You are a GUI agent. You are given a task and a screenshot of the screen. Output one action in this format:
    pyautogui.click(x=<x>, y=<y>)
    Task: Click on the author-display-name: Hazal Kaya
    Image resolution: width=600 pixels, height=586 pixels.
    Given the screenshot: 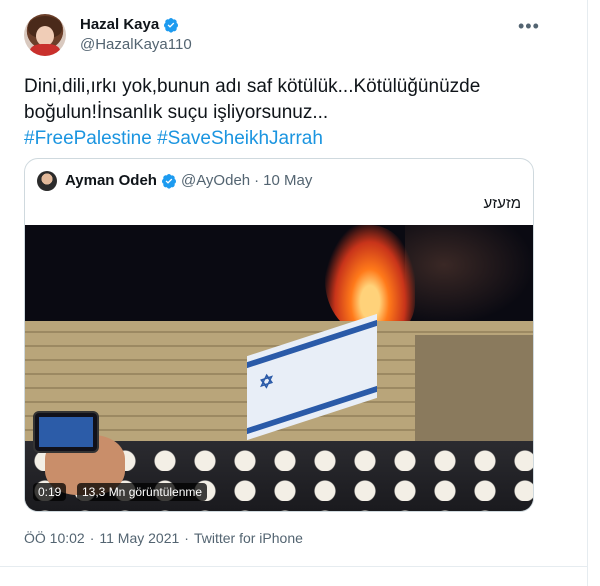 What is the action you would take?
    pyautogui.click(x=119, y=24)
    